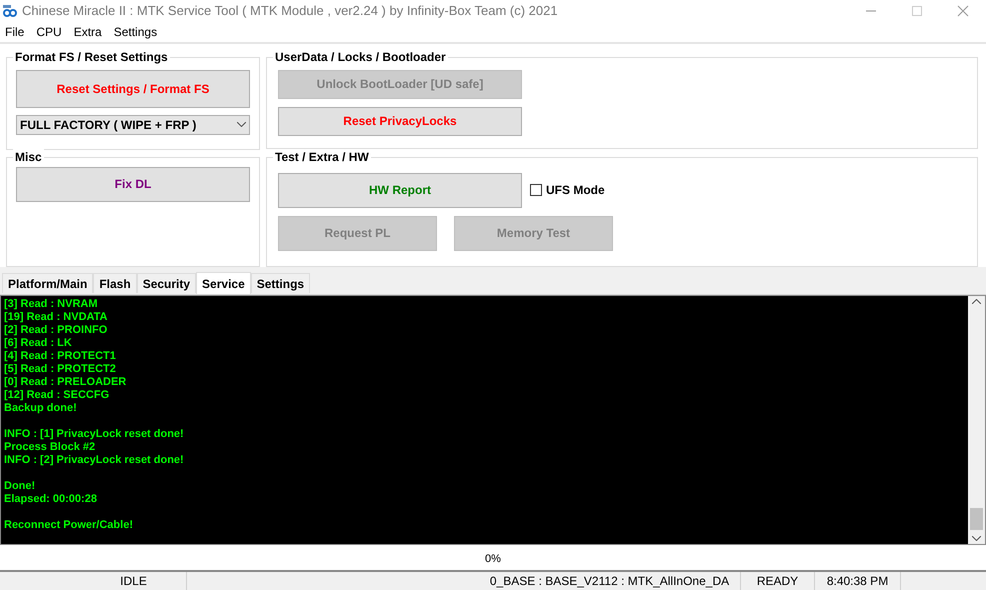  What do you see at coordinates (60, 369) in the screenshot?
I see `log-line: [5] Read : PROTECT2` at bounding box center [60, 369].